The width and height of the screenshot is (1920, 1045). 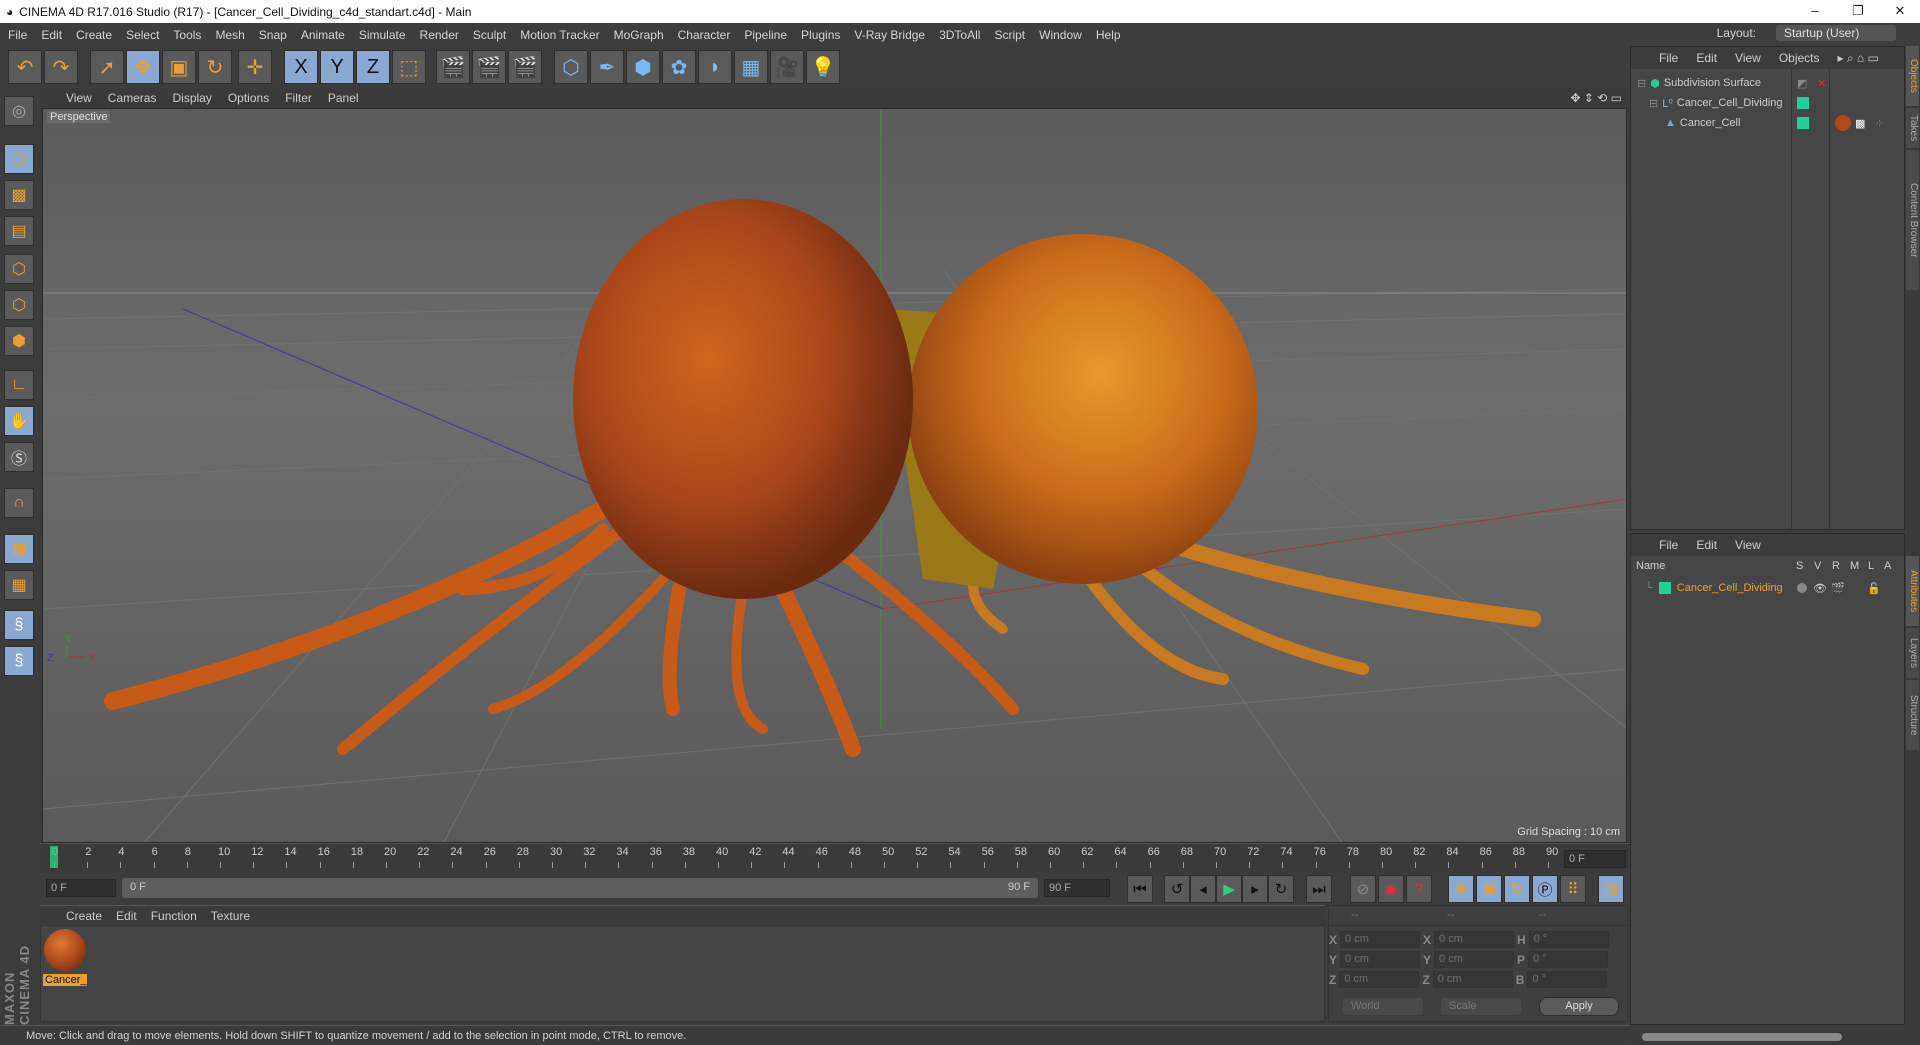 What do you see at coordinates (19, 585) in the screenshot?
I see `locked-workplane-icon: ▦` at bounding box center [19, 585].